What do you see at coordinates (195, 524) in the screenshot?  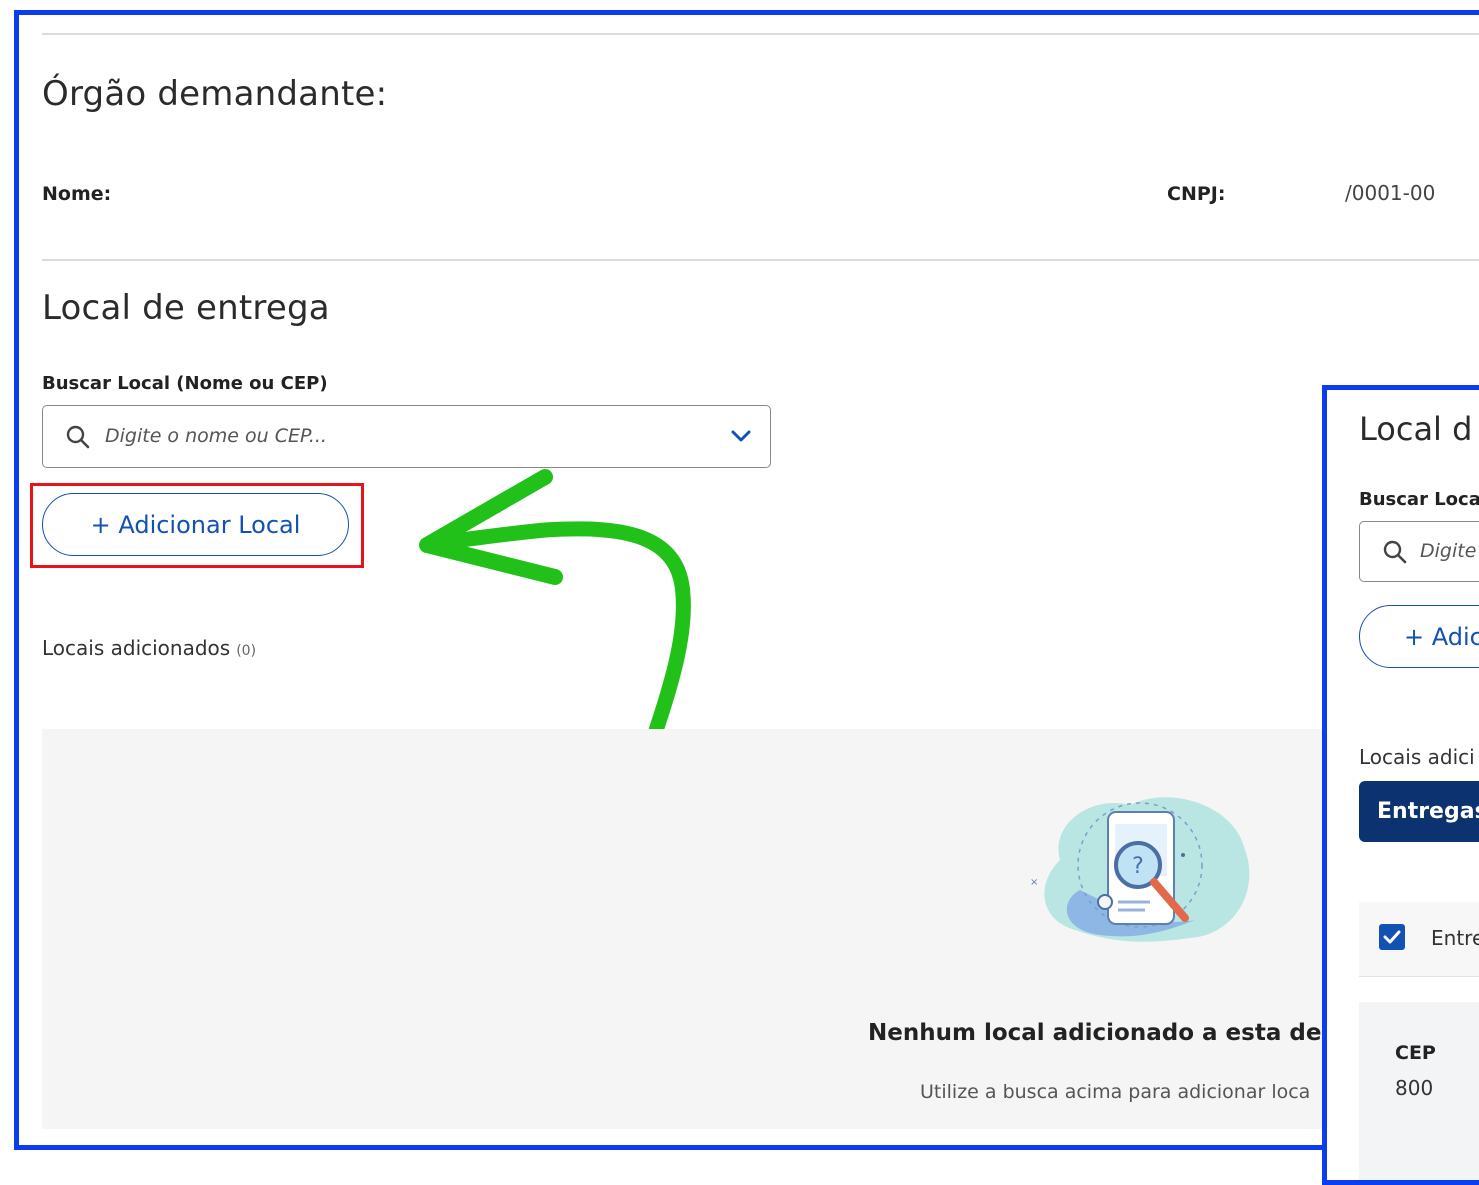 I see `add-local-button: + Adicionar Local` at bounding box center [195, 524].